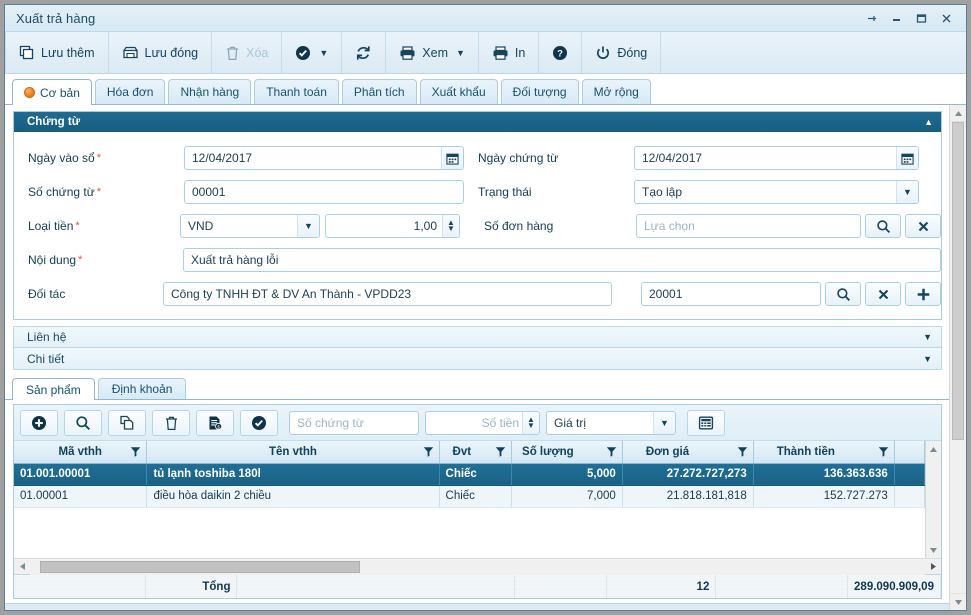  What do you see at coordinates (57, 52) in the screenshot?
I see `save-add-button: Lưu thêm` at bounding box center [57, 52].